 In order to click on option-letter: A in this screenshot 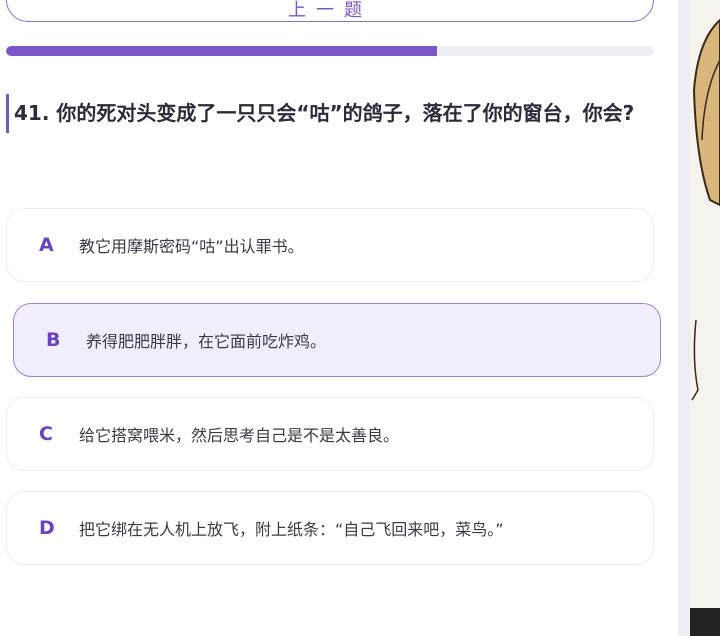, I will do `click(46, 245)`.